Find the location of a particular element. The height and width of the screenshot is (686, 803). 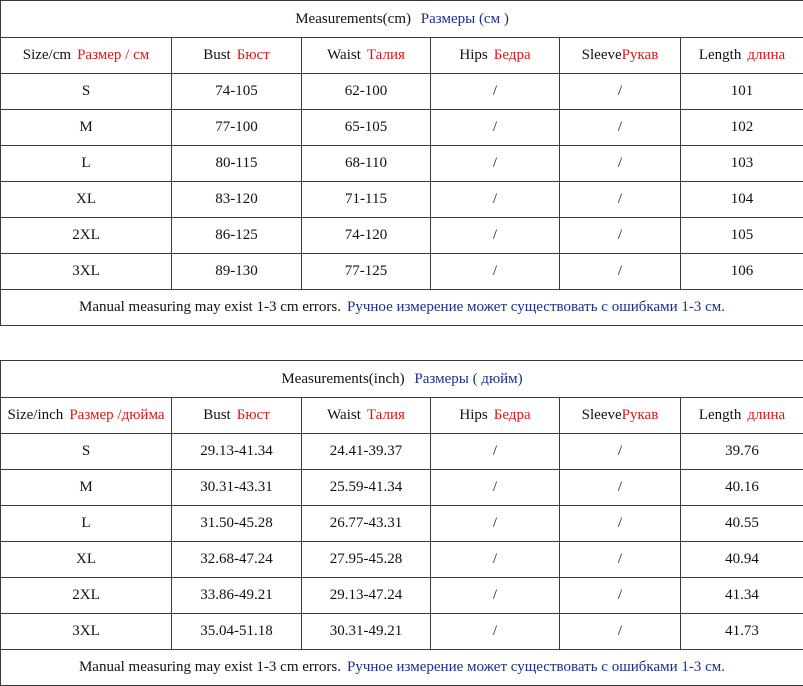

cell-waist: 26.77-43.31 is located at coordinates (366, 524).